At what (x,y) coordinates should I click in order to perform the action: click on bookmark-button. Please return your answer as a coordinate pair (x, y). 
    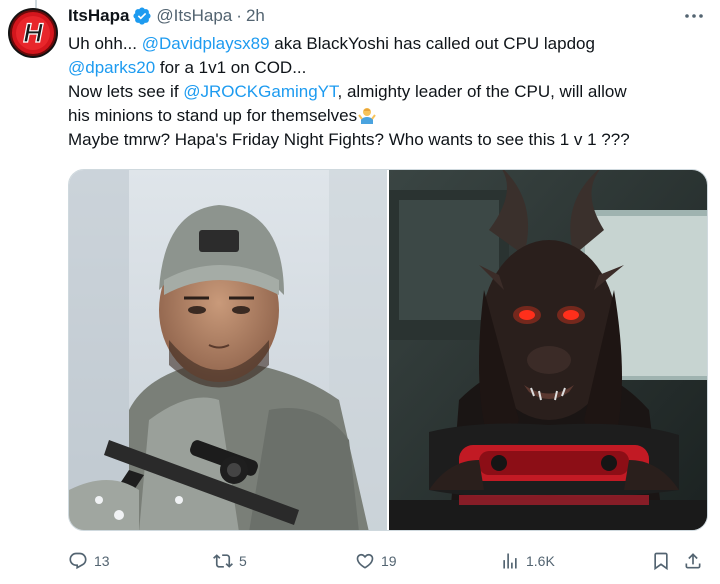
    Looking at the image, I should click on (661, 561).